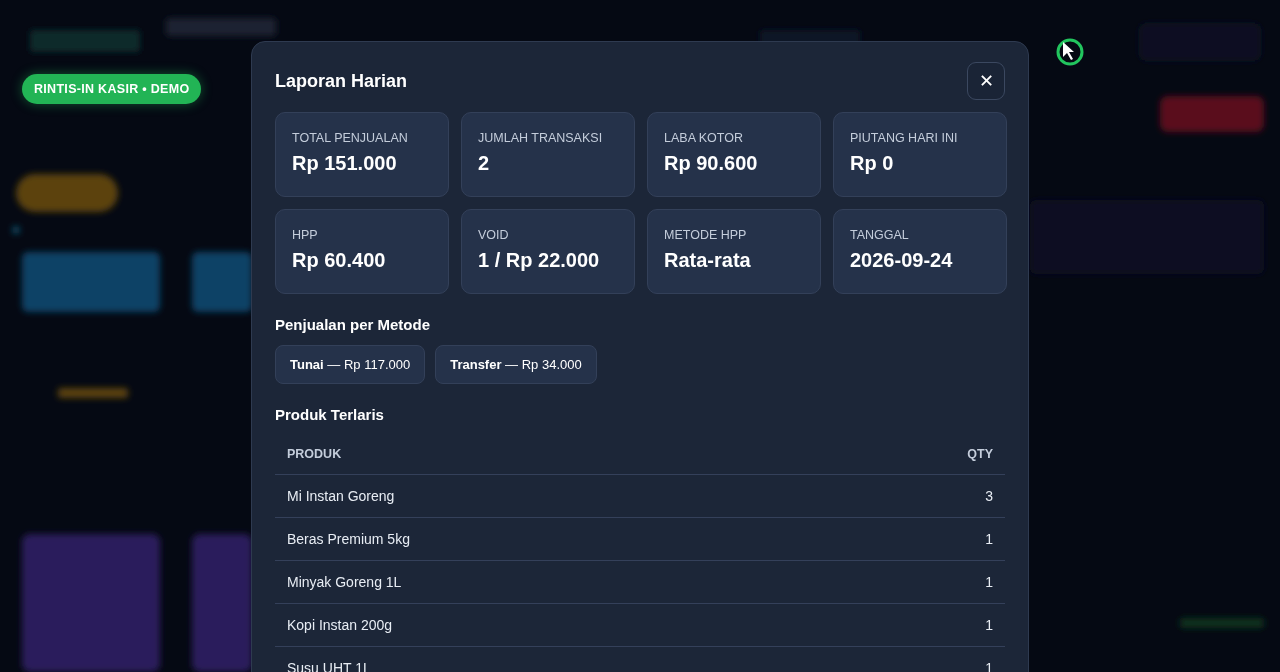  What do you see at coordinates (548, 539) in the screenshot?
I see `table-cell: Beras Premium 5kg` at bounding box center [548, 539].